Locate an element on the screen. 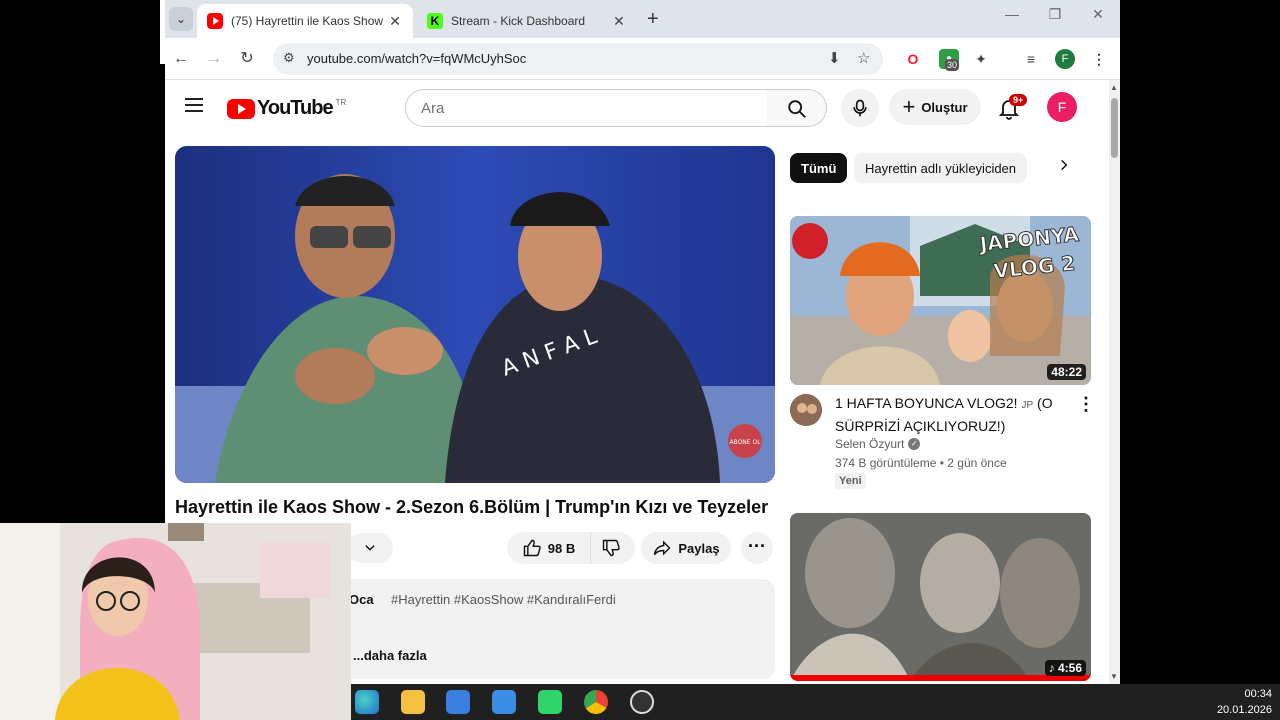 This screenshot has width=1280, height=720. video-duration: ♪ 4:56 is located at coordinates (1065, 668).